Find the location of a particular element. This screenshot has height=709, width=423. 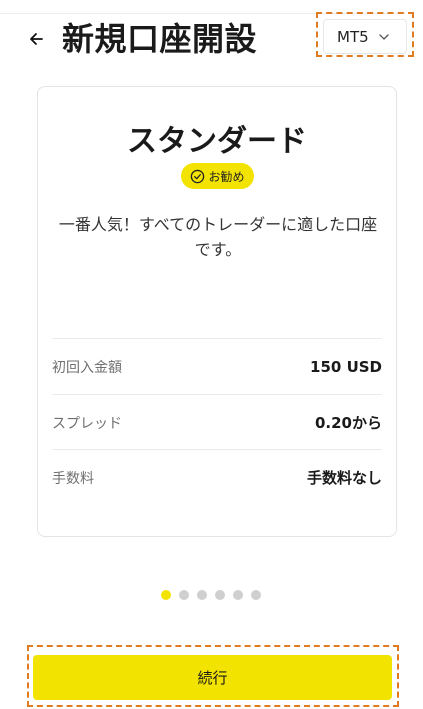

description-line-1: 一番人気！すべてのトレーダーに適した口座 is located at coordinates (218, 224).